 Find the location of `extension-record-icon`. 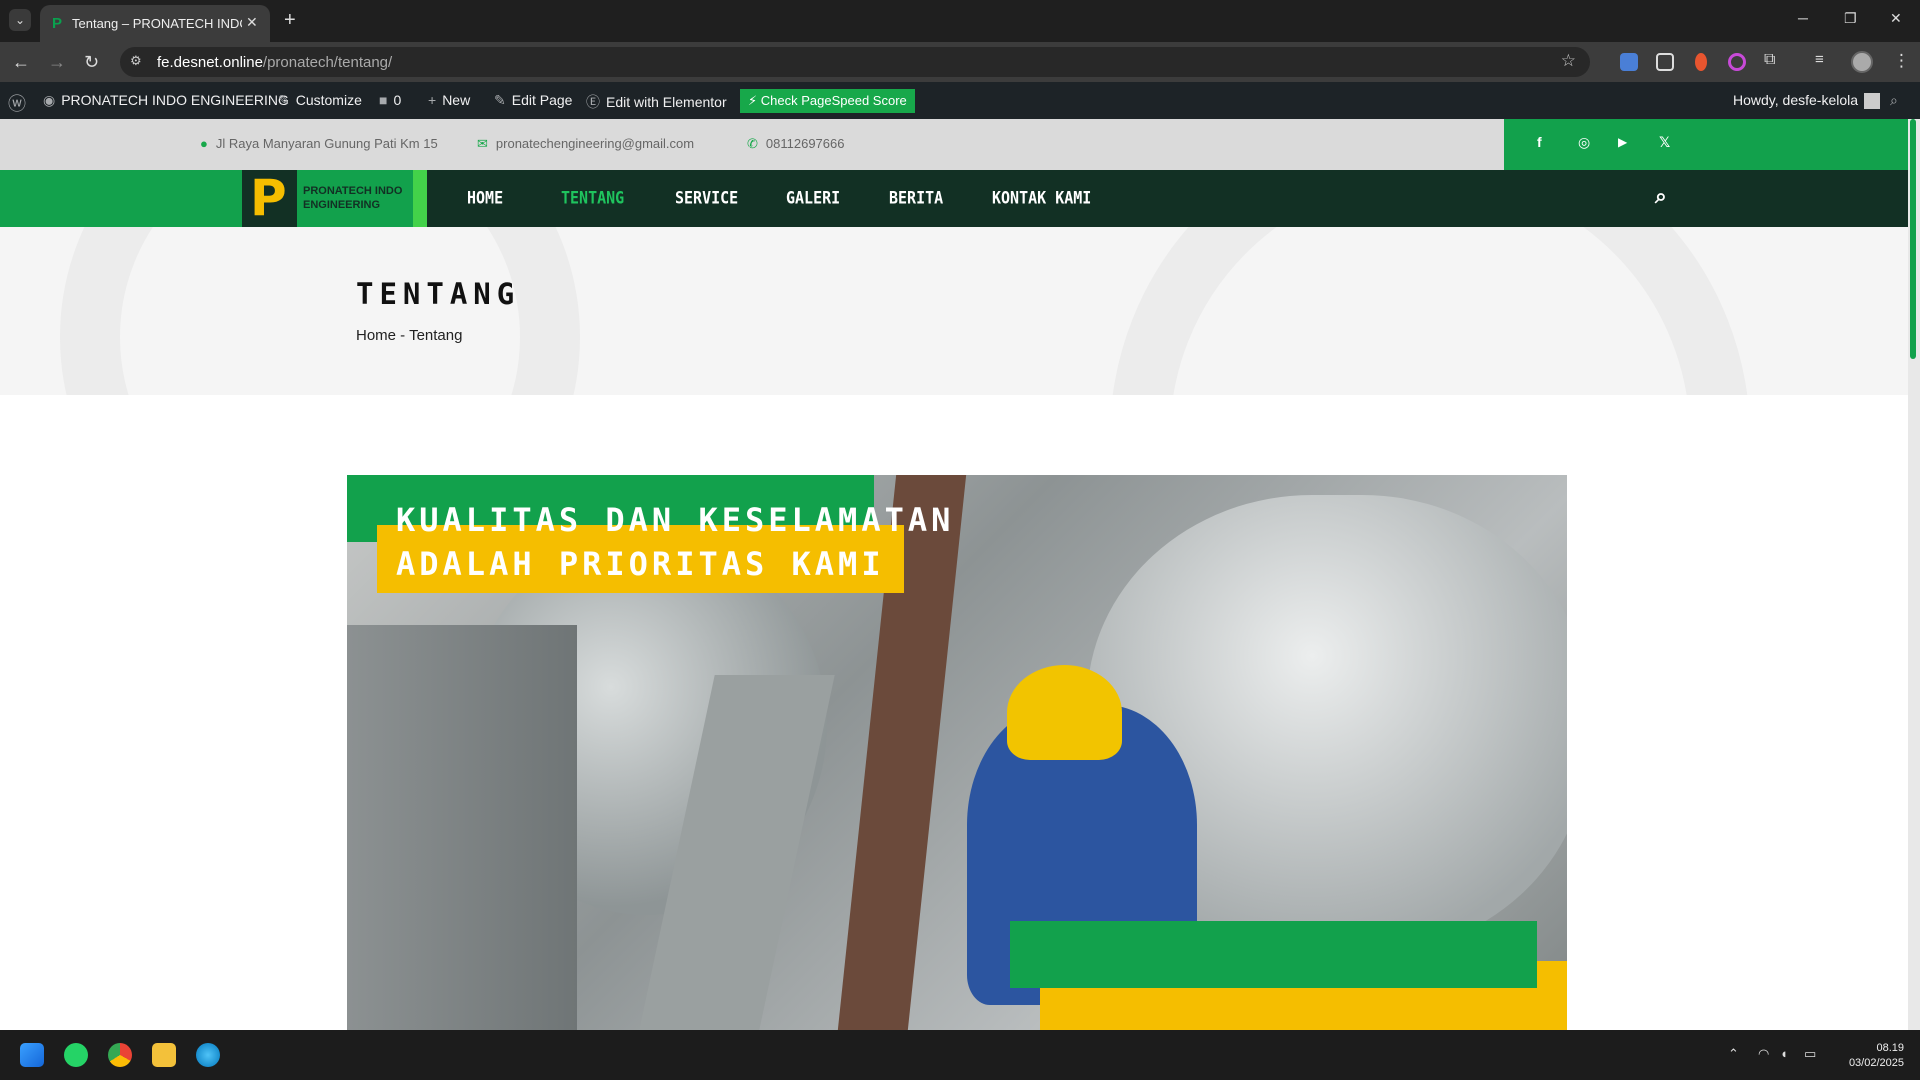

extension-record-icon is located at coordinates (1701, 62).